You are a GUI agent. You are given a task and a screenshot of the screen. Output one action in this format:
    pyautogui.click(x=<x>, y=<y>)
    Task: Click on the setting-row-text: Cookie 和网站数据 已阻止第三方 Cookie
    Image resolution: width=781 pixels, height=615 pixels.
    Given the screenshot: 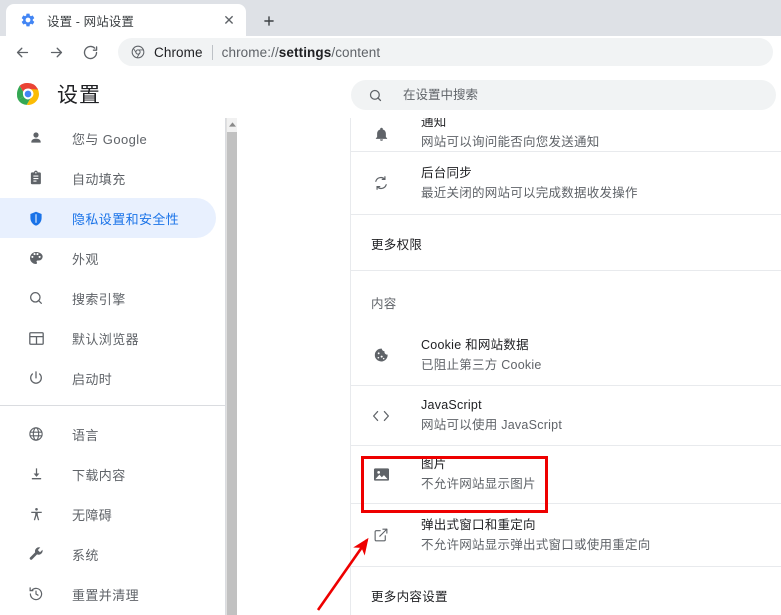 What is the action you would take?
    pyautogui.click(x=481, y=355)
    